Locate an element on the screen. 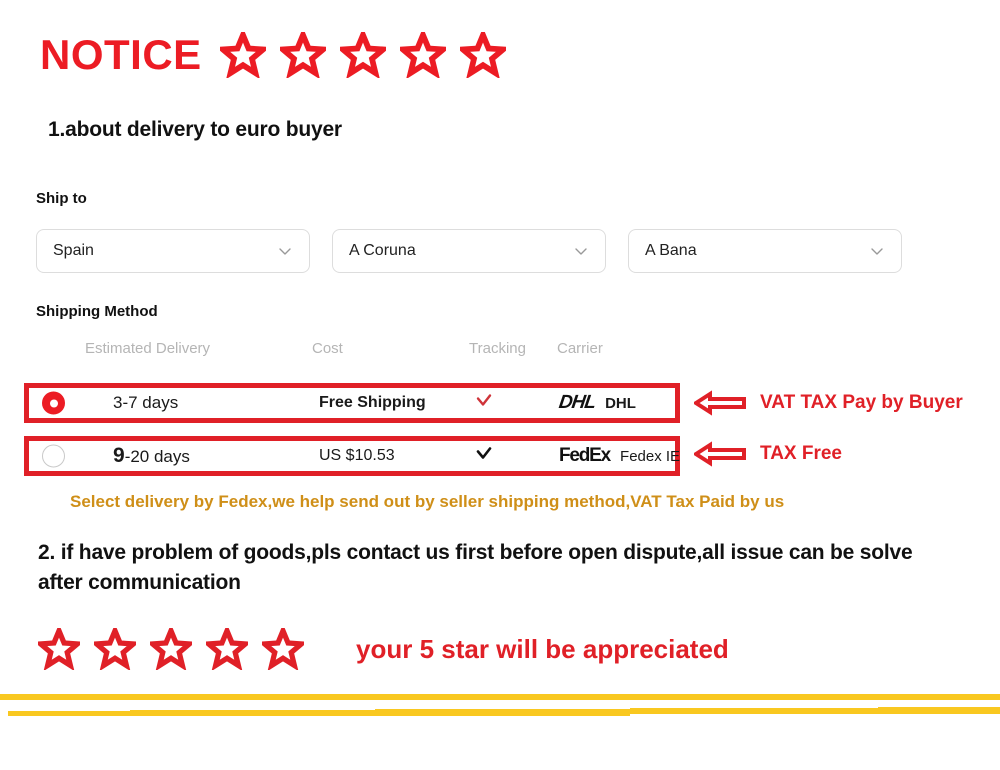  shipping-option-radio-unselected is located at coordinates (53, 456).